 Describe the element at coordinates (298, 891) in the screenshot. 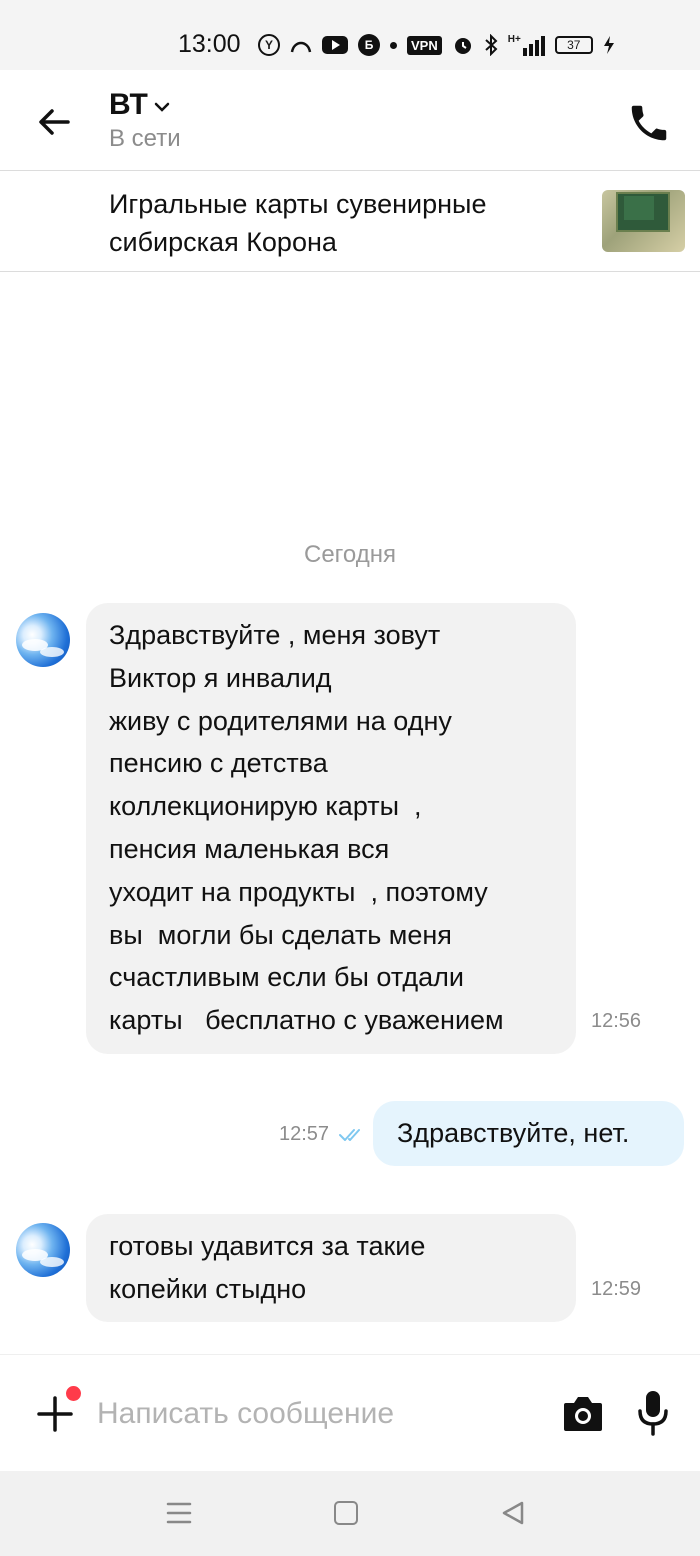

I see `message-line: уходит на продукты , поэтому` at that location.